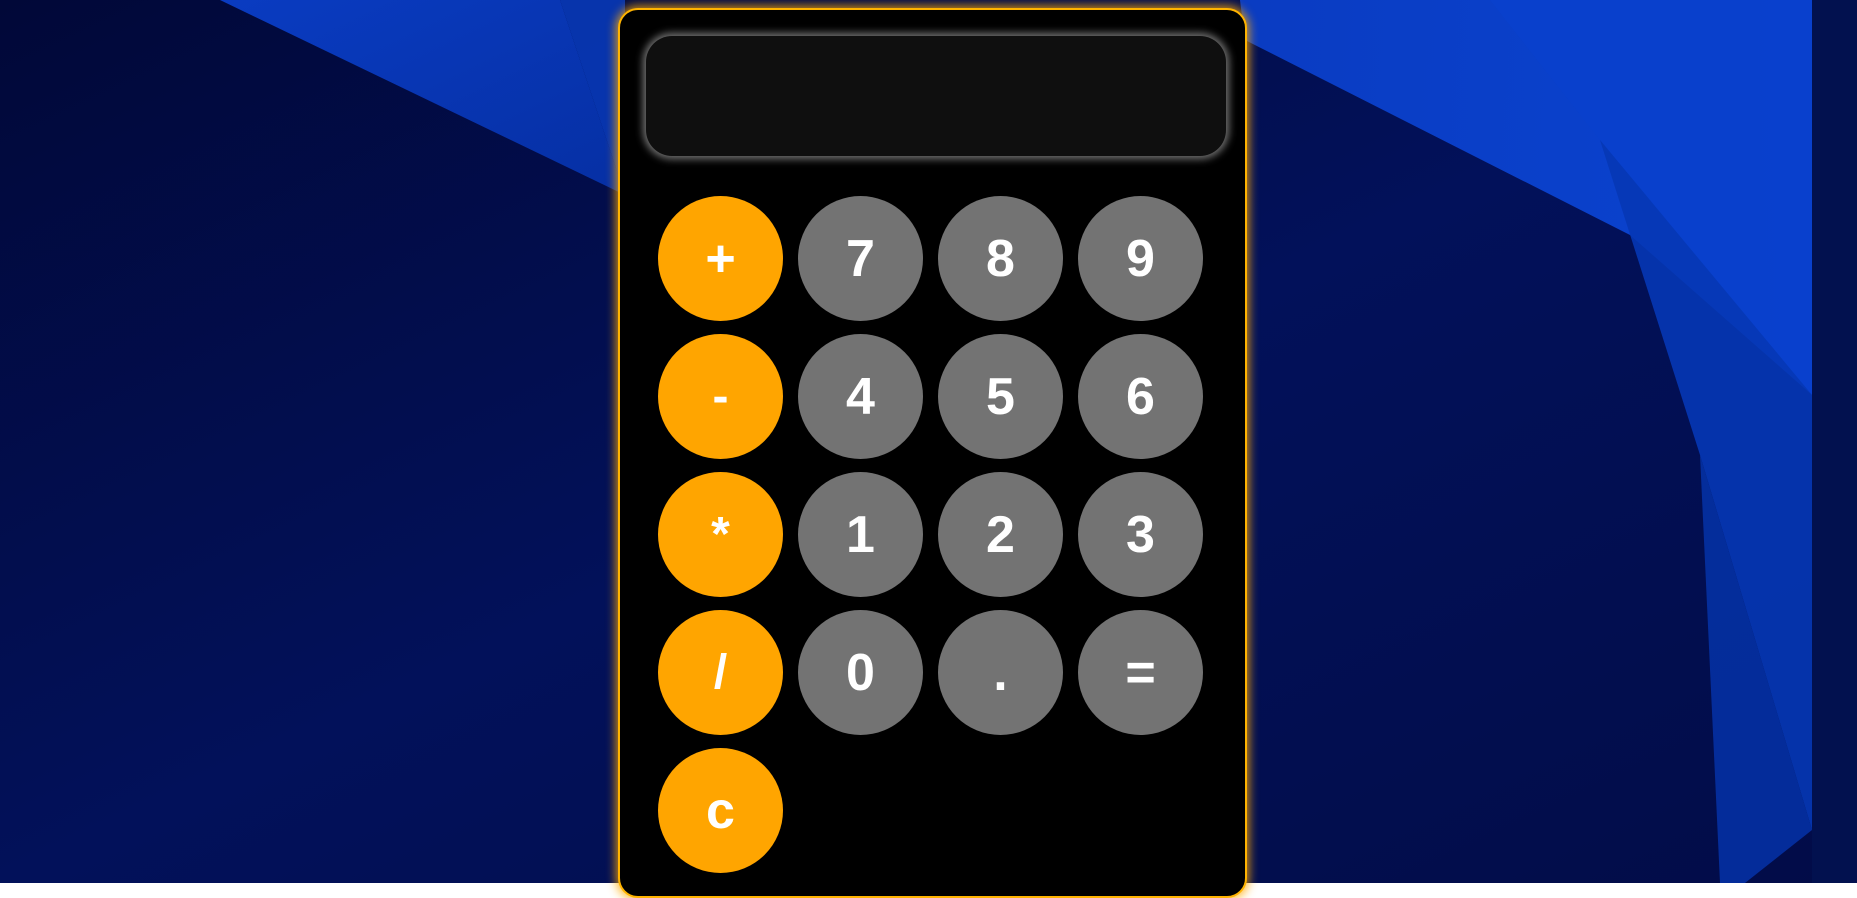 The image size is (1857, 898). I want to click on five-button: 5, so click(1000, 396).